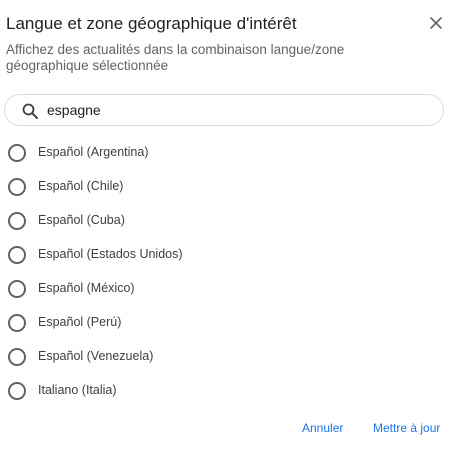 This screenshot has width=450, height=450. What do you see at coordinates (151, 23) in the screenshot?
I see `dialog-title: Langue et zone géographique d'intérêt` at bounding box center [151, 23].